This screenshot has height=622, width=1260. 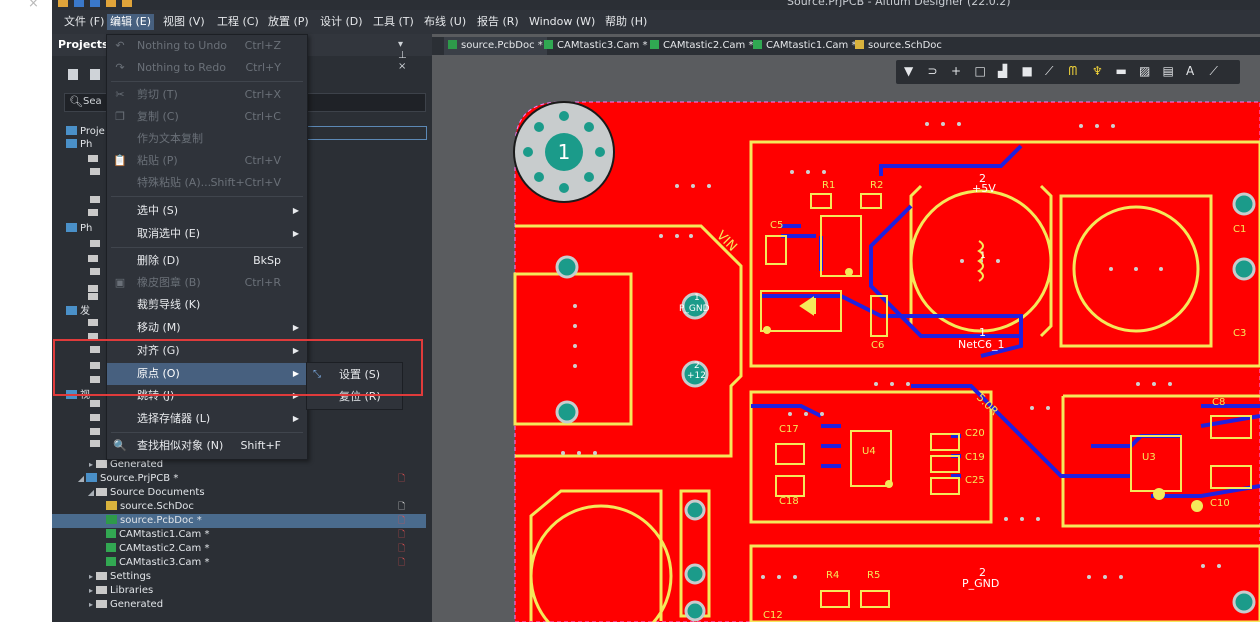 What do you see at coordinates (595, 46) in the screenshot?
I see `doc-tab: CAMtastic3.Cam *` at bounding box center [595, 46].